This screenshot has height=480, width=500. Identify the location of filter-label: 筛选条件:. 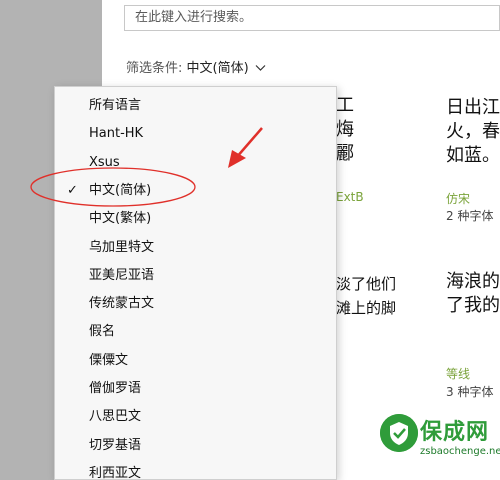
(156, 68).